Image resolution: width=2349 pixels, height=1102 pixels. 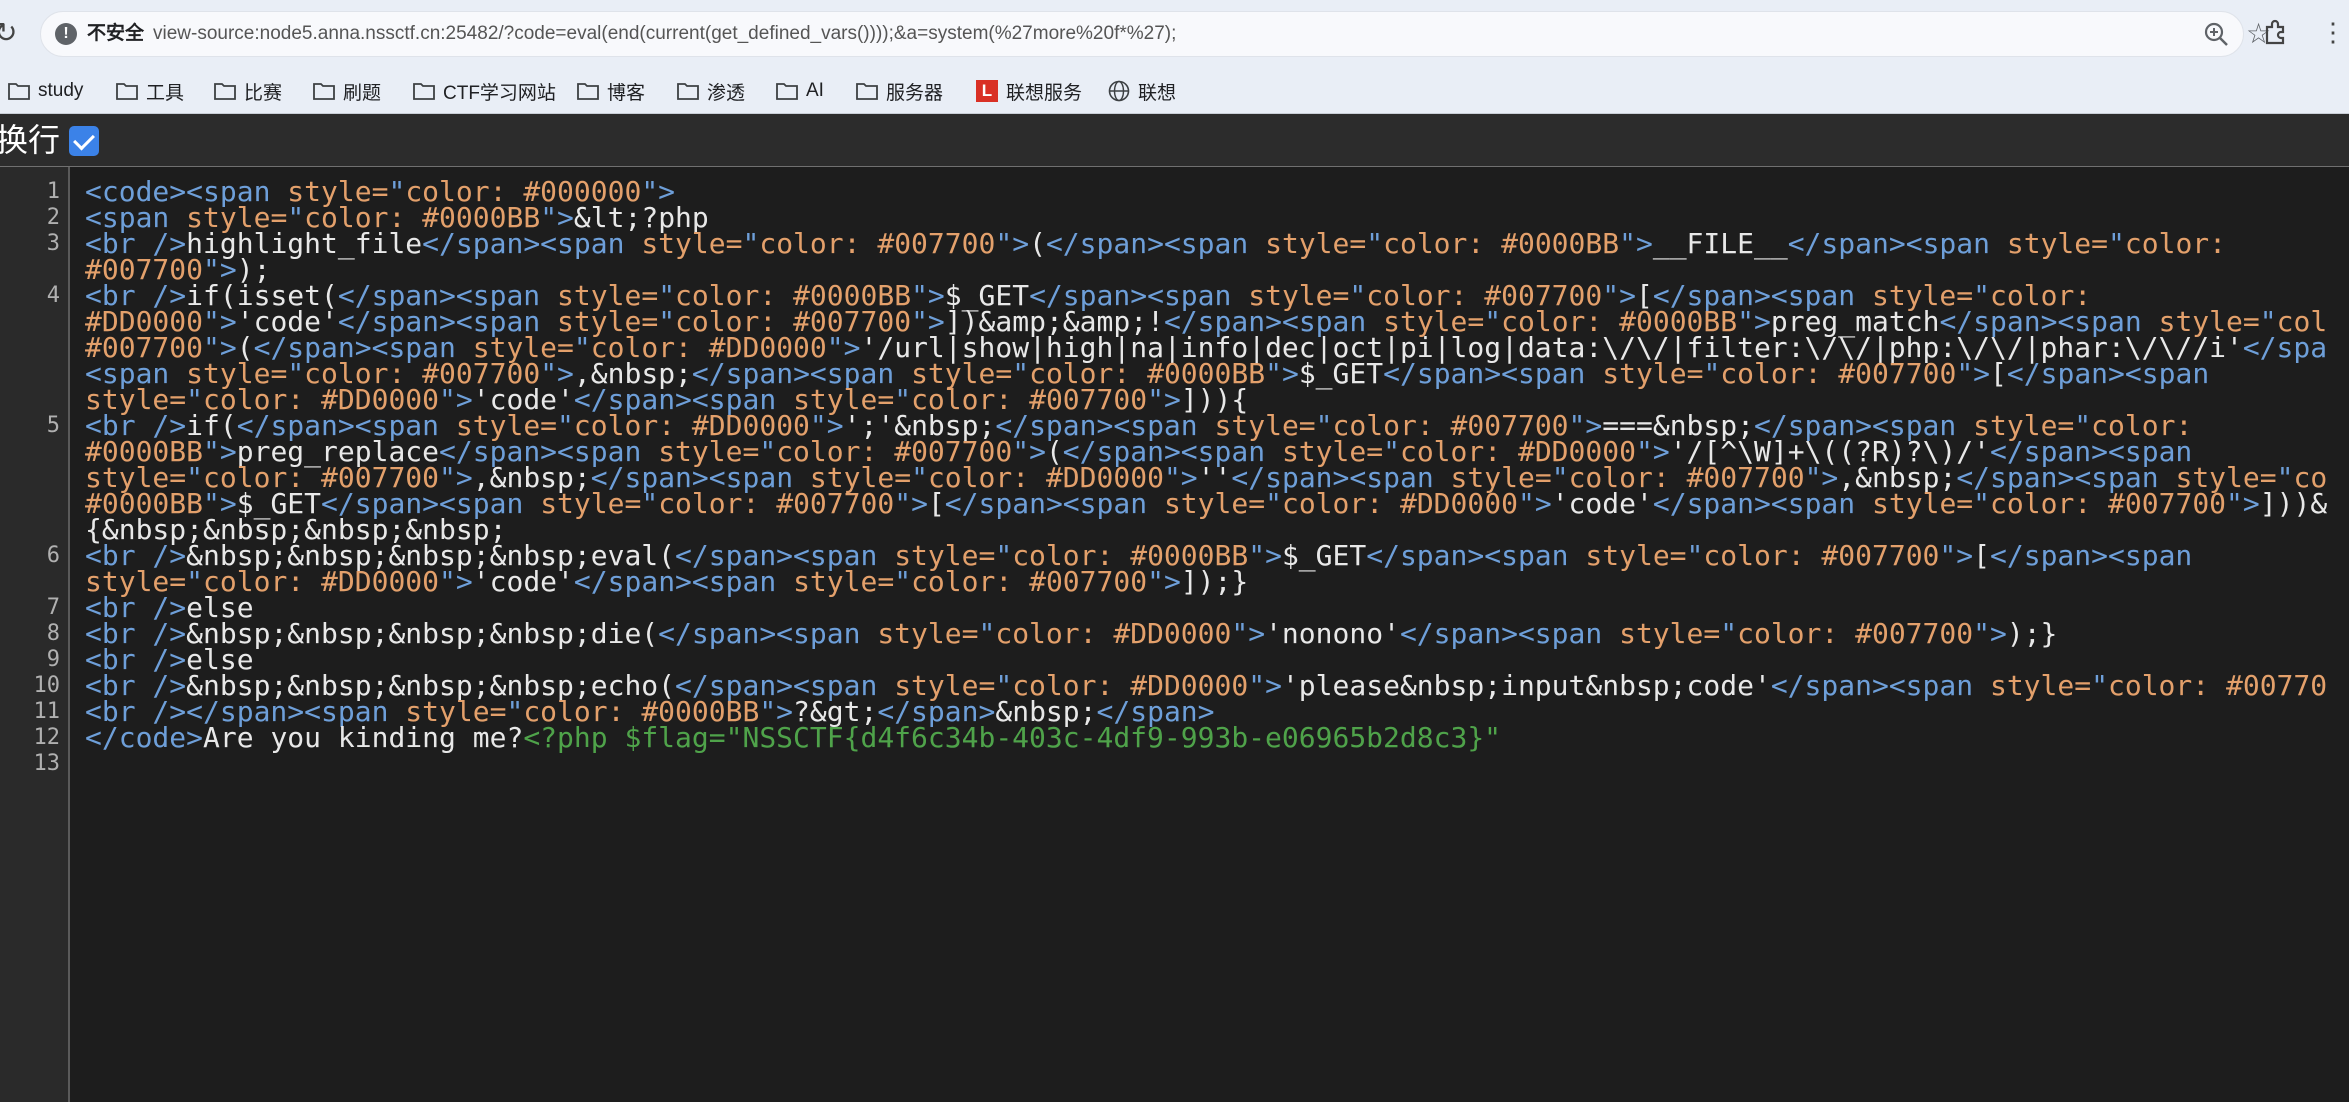 What do you see at coordinates (899, 91) in the screenshot?
I see `bookmark-servers: 服务器` at bounding box center [899, 91].